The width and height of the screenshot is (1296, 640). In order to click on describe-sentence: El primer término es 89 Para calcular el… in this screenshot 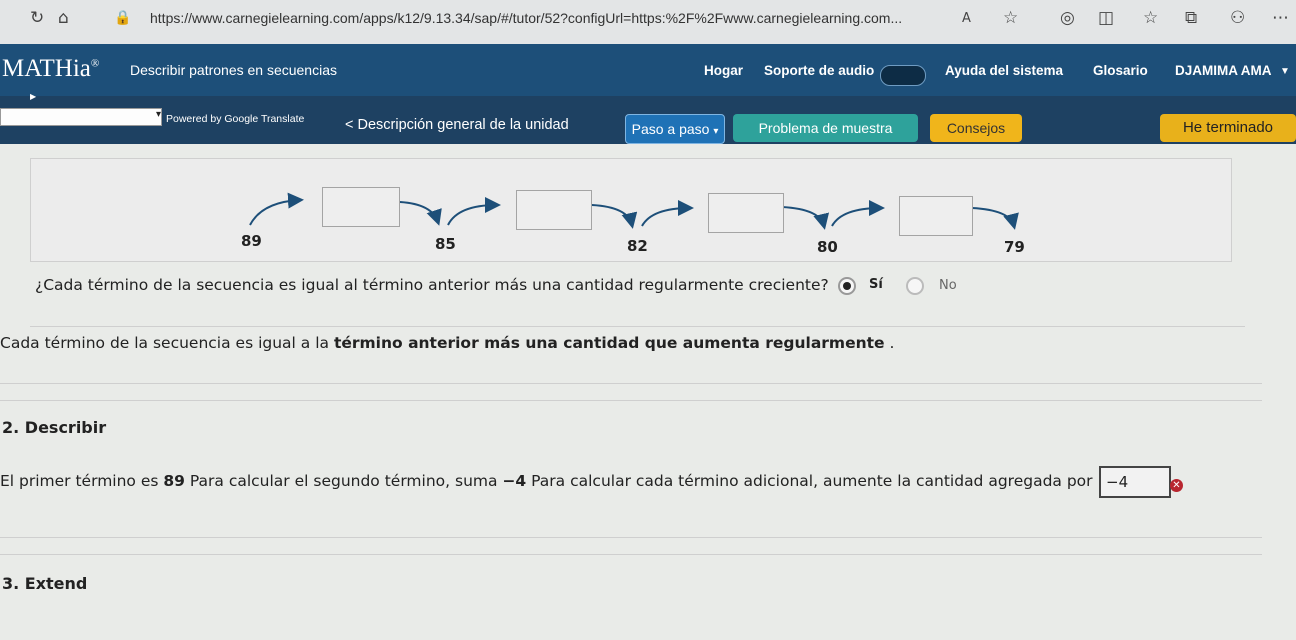, I will do `click(546, 481)`.